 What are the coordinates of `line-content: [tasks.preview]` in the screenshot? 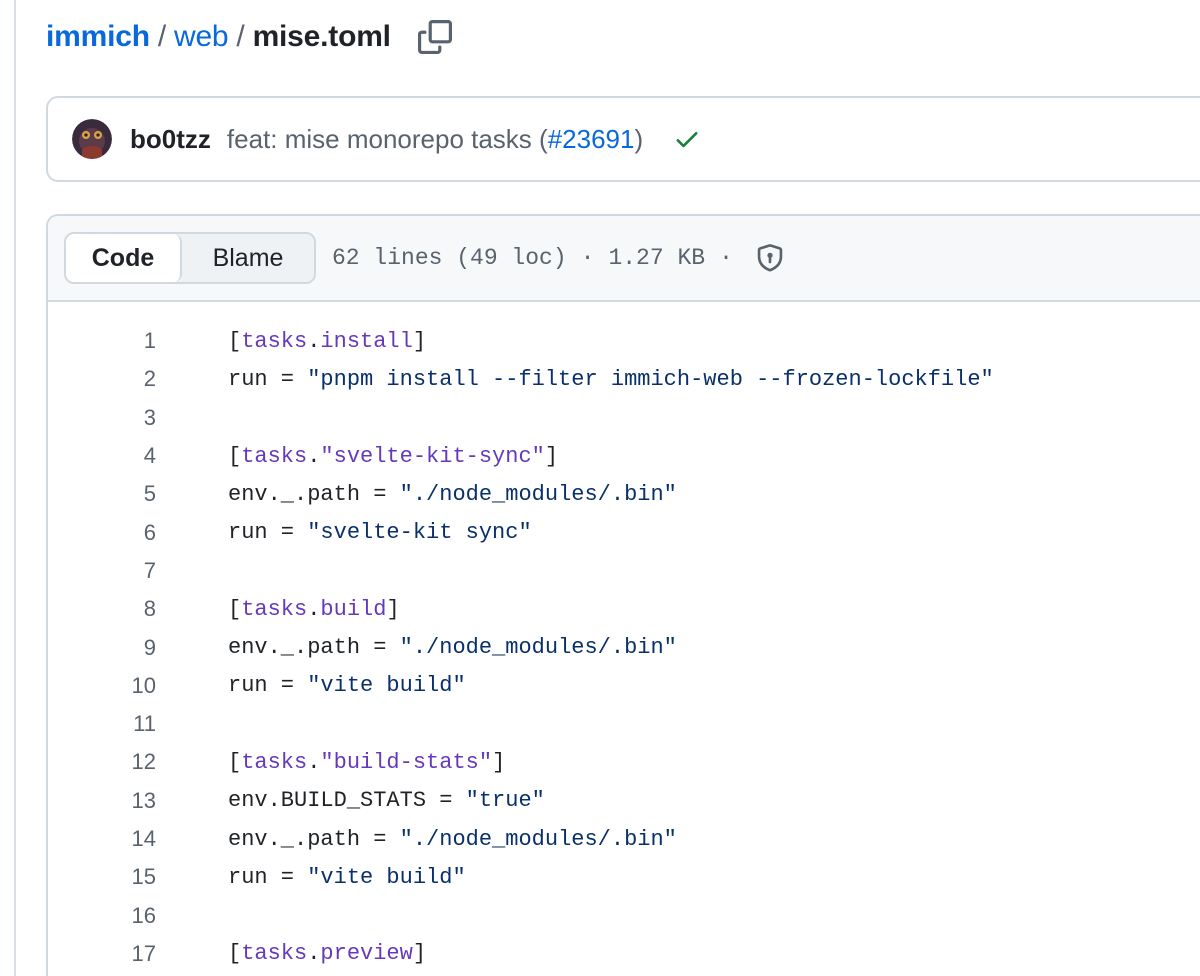 It's located at (327, 953).